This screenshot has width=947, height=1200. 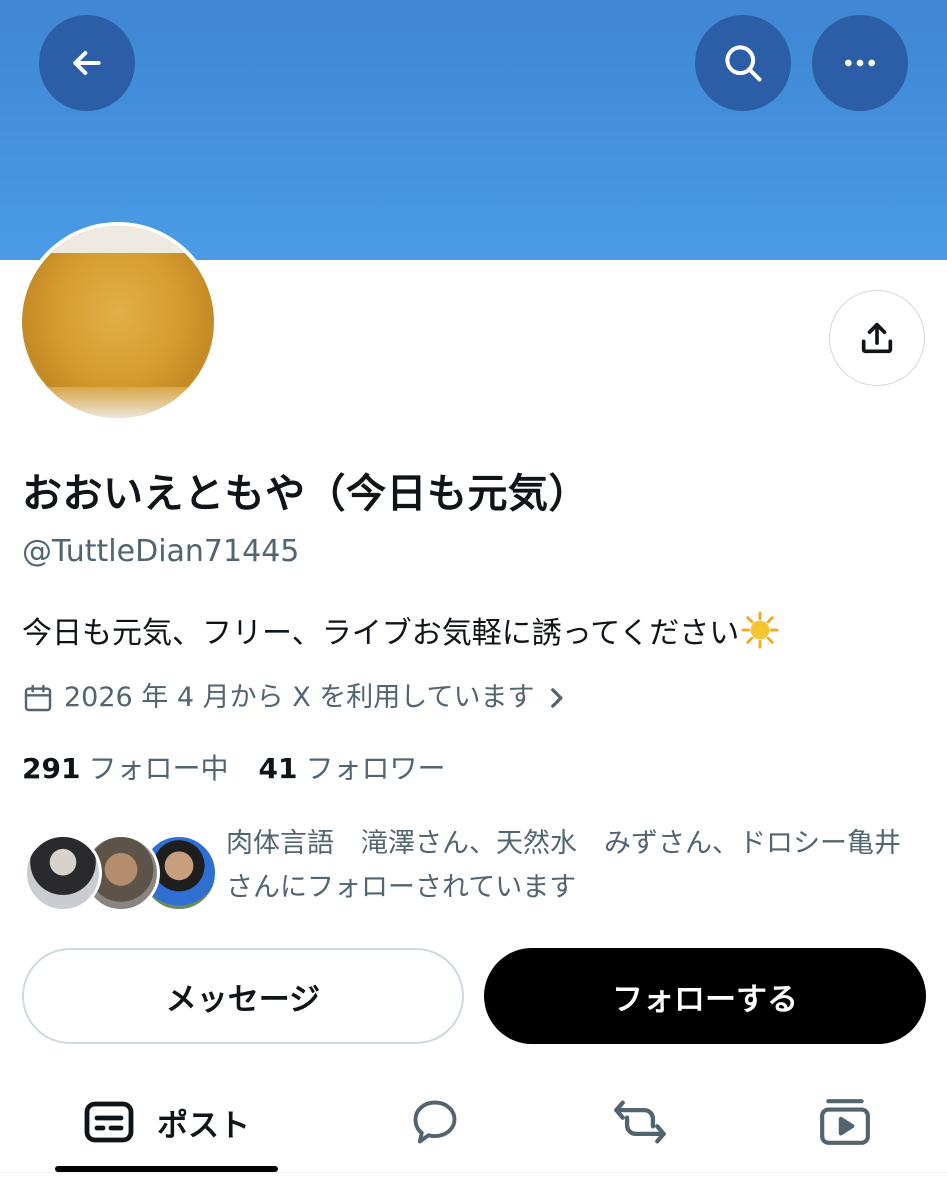 I want to click on tab-posts-label: ポスト, so click(x=203, y=1125).